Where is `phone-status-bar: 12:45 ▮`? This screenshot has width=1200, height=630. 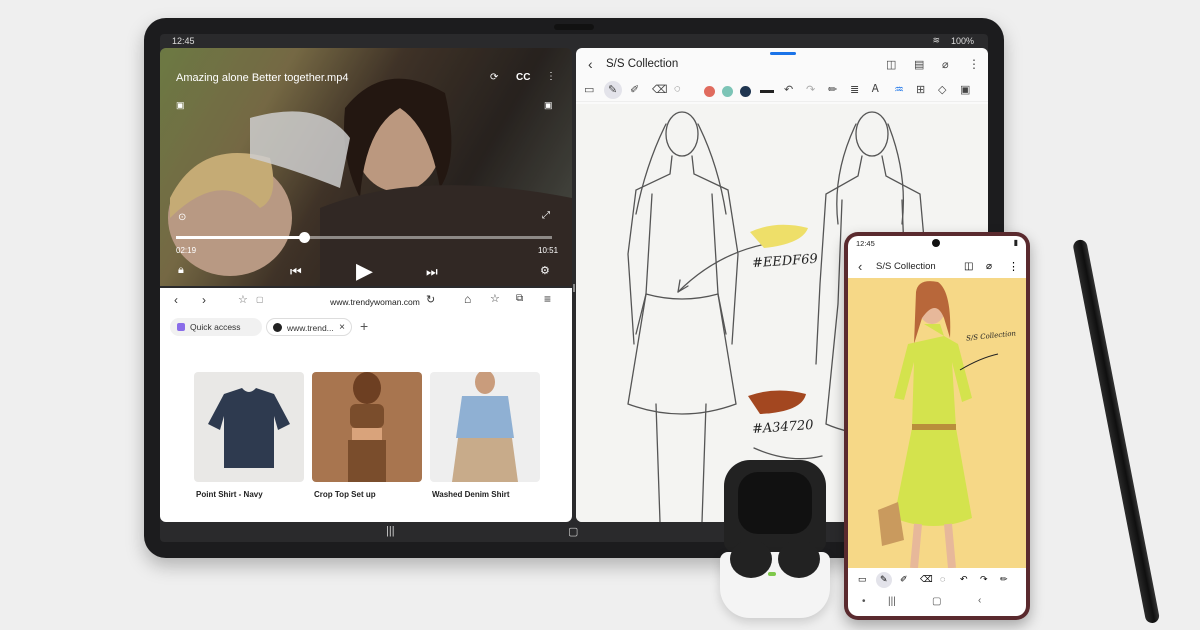
phone-status-bar: 12:45 ▮ is located at coordinates (937, 243).